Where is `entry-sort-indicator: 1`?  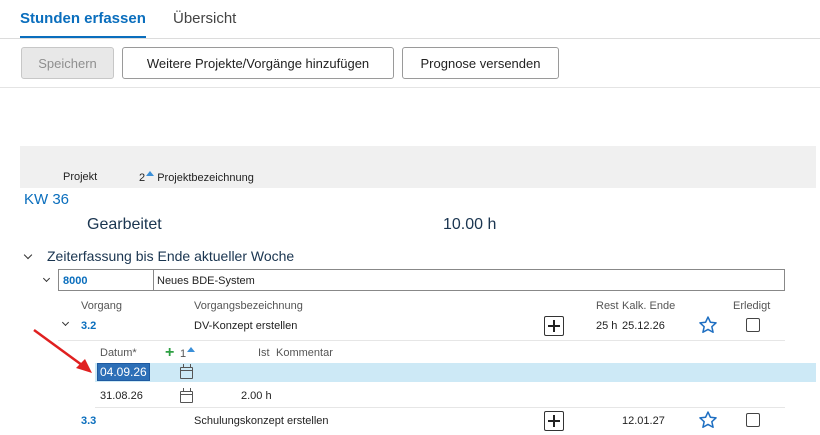
entry-sort-indicator: 1 is located at coordinates (188, 353).